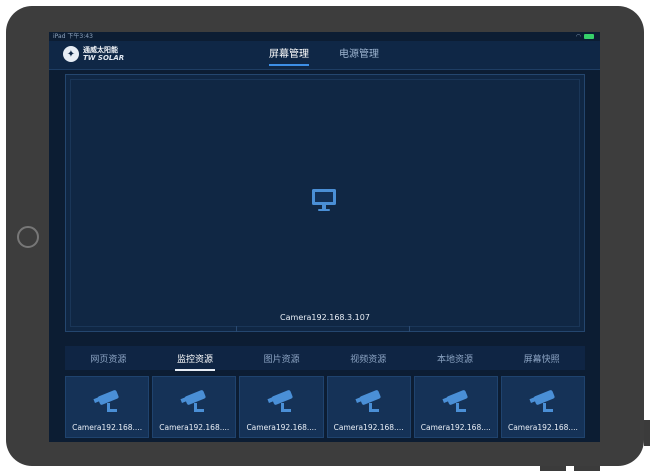 This screenshot has height=474, width=650. Describe the element at coordinates (578, 36) in the screenshot. I see `wifi-icon: ◠` at that location.